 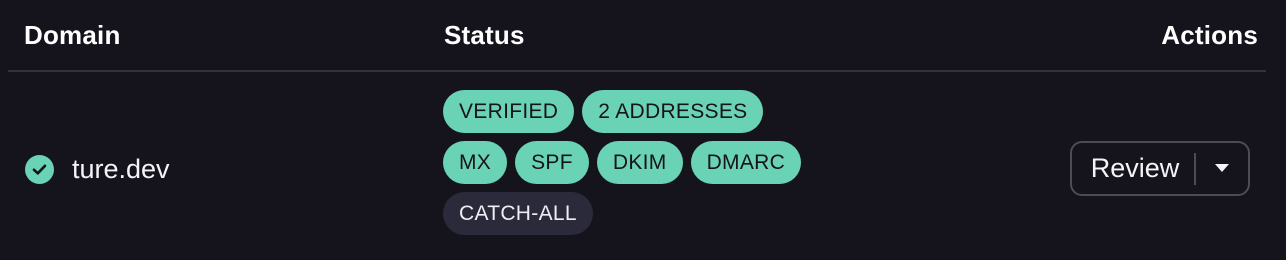 I want to click on domain-name: ture.dev, so click(x=121, y=169).